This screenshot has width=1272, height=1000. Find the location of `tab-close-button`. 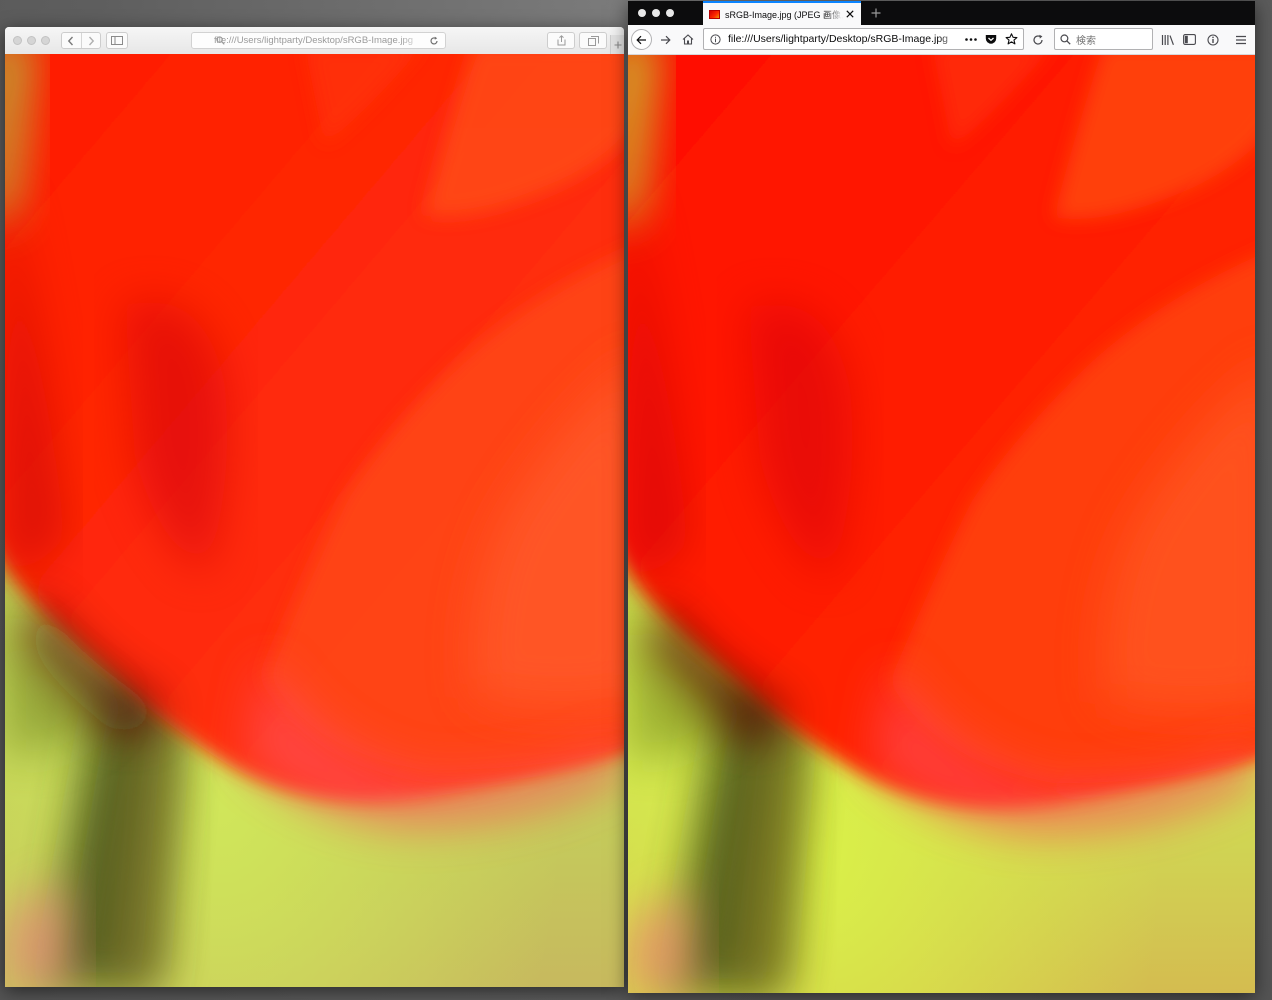

tab-close-button is located at coordinates (850, 14).